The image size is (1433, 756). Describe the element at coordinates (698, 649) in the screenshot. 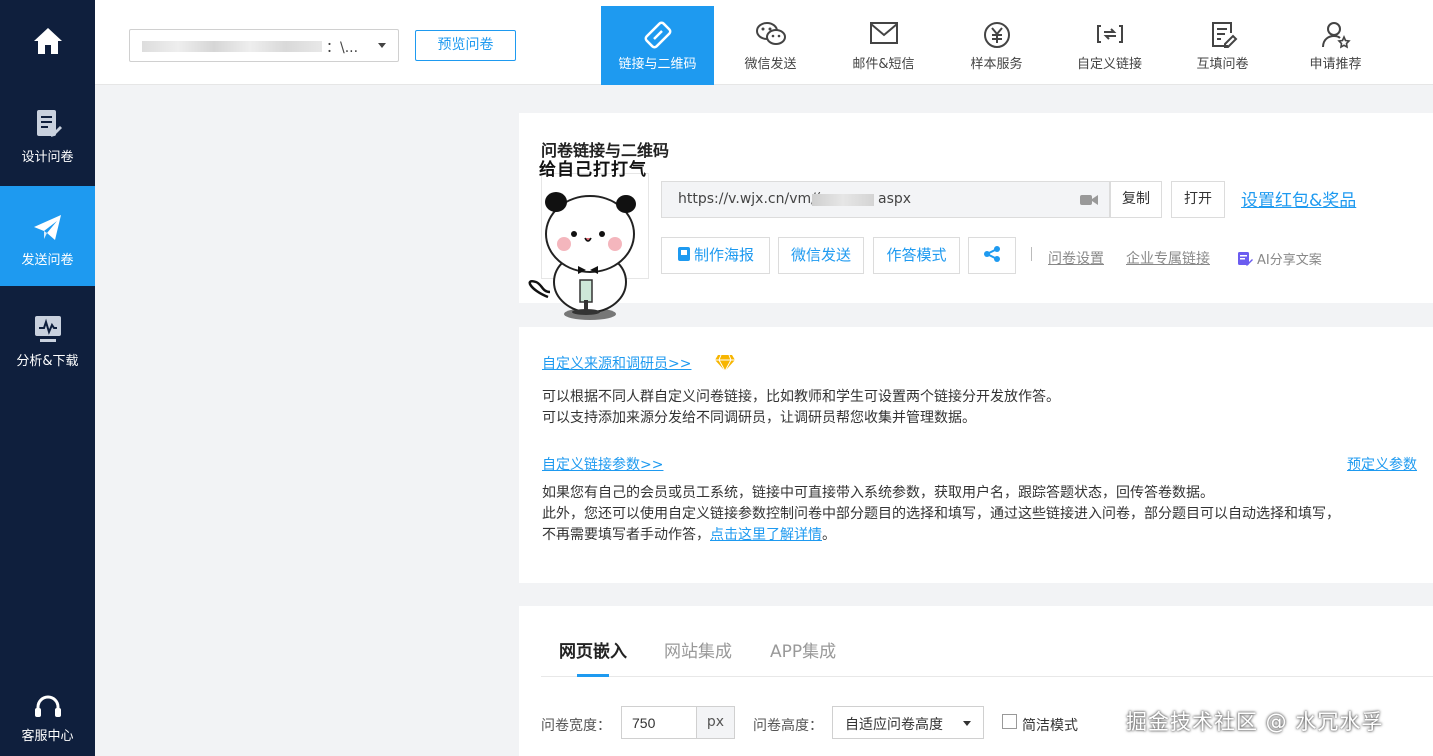

I see `tab-site-integration: 网站集成` at that location.